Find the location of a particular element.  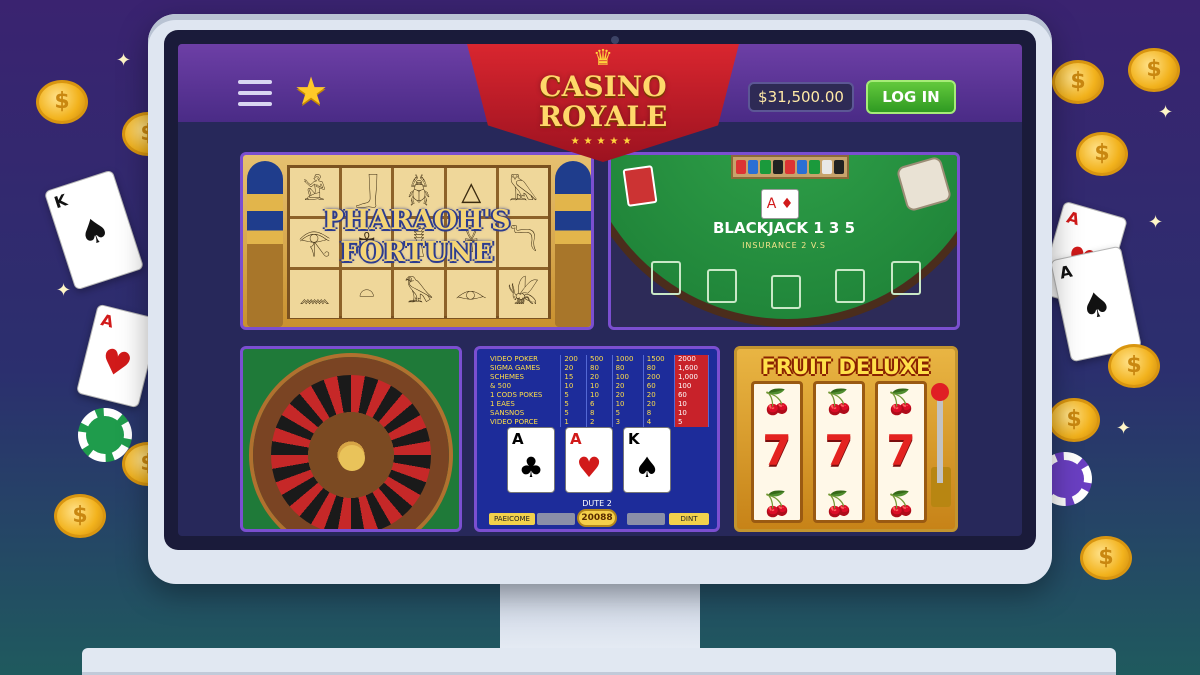

paytable-hand-name: VIDEO PORCE is located at coordinates (524, 422).